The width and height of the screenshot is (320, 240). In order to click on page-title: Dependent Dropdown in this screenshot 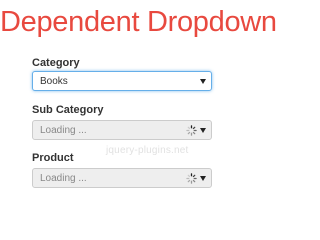, I will do `click(138, 22)`.